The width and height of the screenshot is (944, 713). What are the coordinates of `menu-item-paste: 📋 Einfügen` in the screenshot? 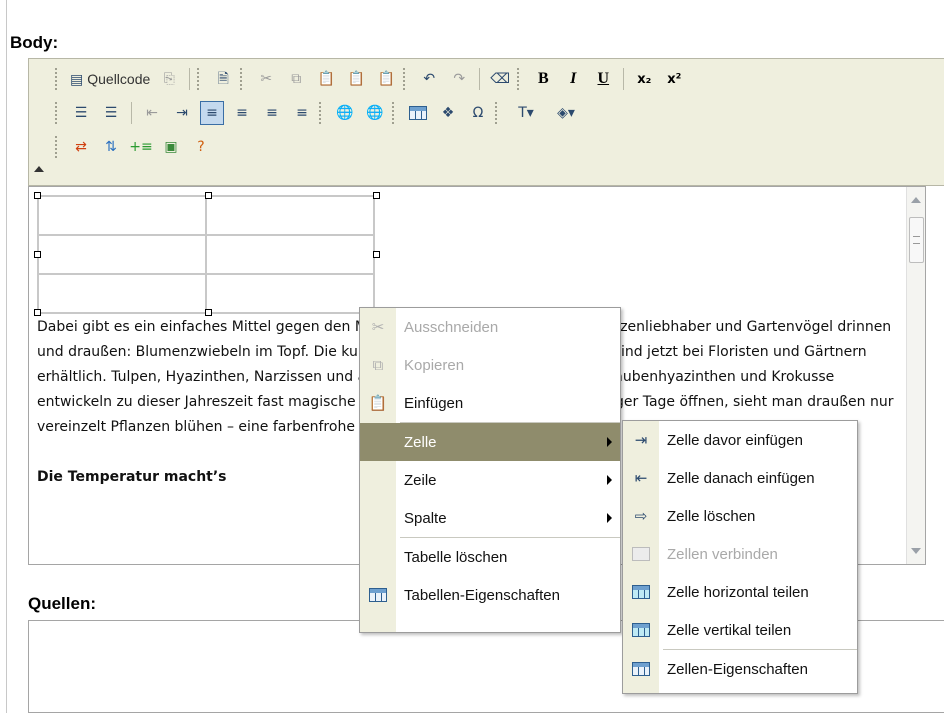 It's located at (490, 403).